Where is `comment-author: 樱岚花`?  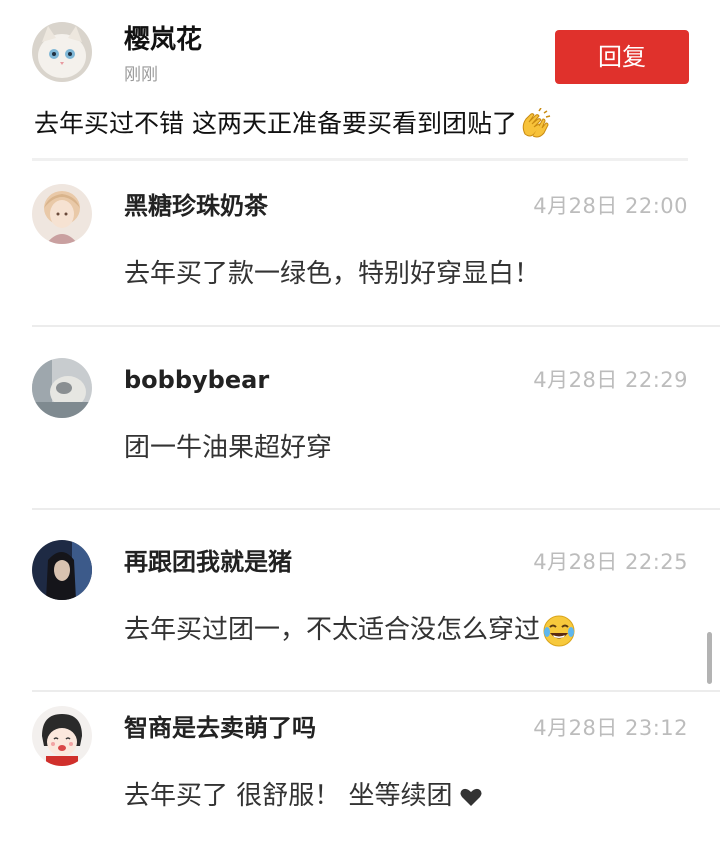
comment-author: 樱岚花 is located at coordinates (163, 40).